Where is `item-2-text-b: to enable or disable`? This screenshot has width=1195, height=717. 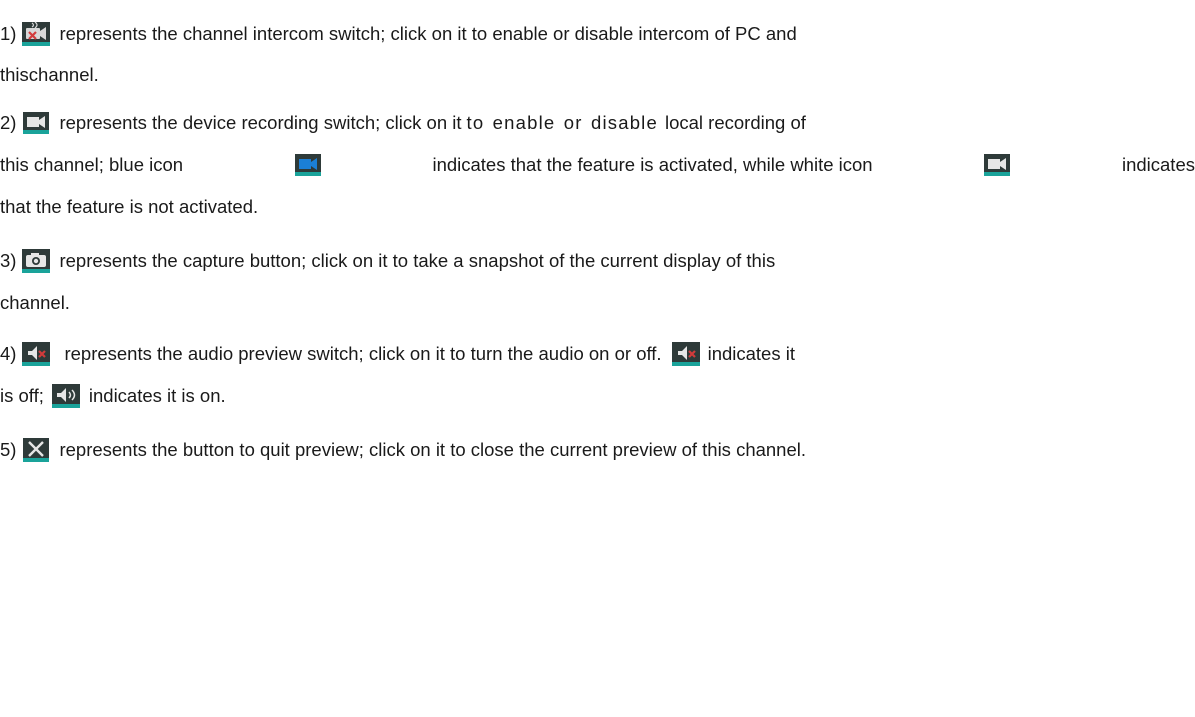
item-2-text-b: to enable or disable is located at coordinates (562, 122).